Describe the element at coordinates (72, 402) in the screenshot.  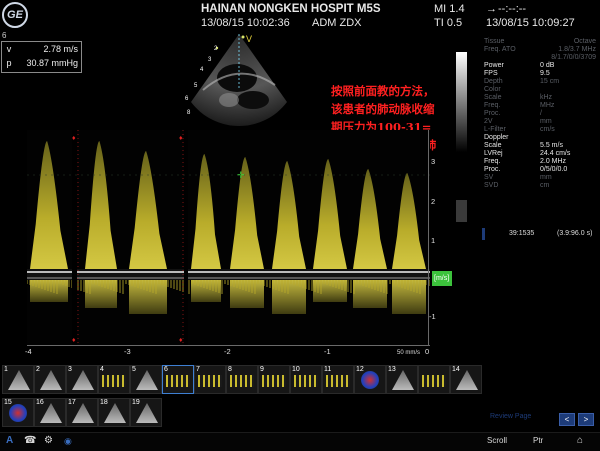
I see `thumbnail-number: 17` at that location.